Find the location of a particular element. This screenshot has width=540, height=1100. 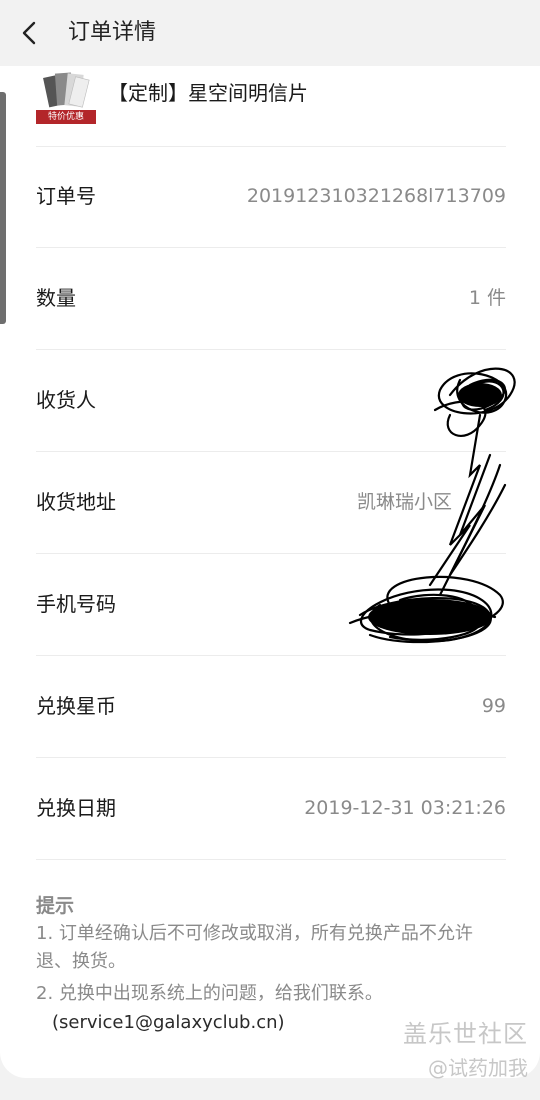

postcards-image-icon is located at coordinates (66, 90).